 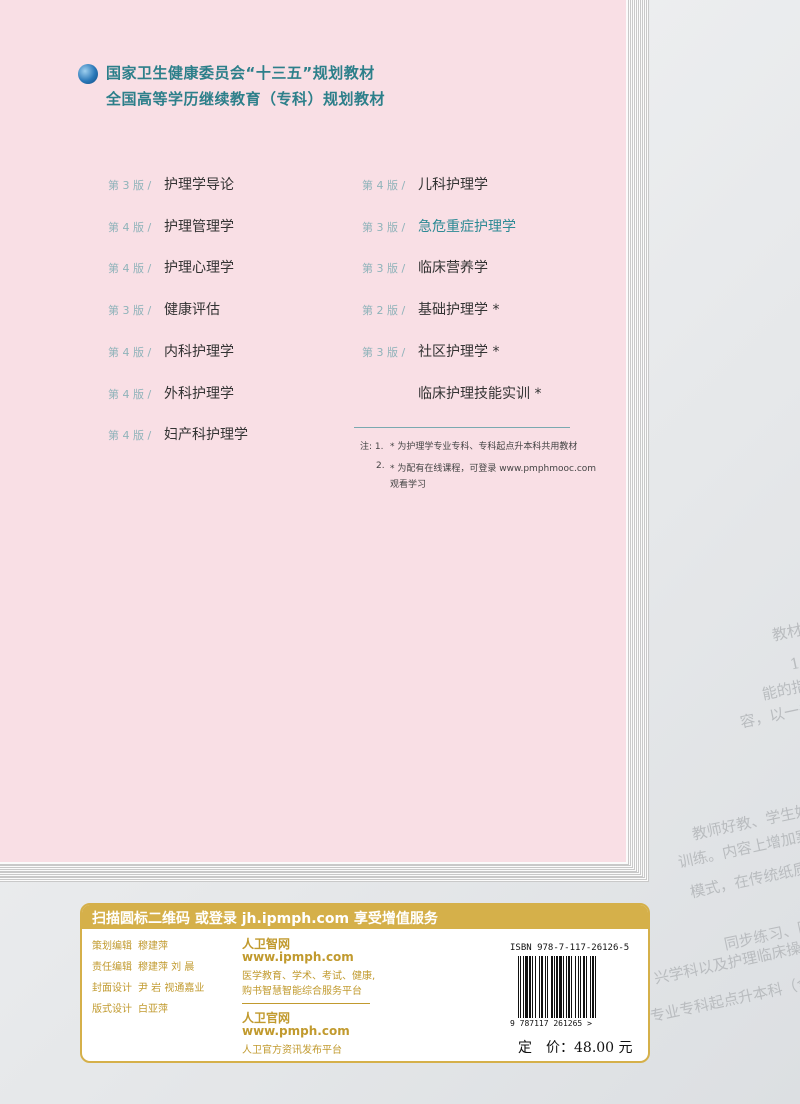 What do you see at coordinates (459, 310) in the screenshot?
I see `book-title: 基础护理学 *` at bounding box center [459, 310].